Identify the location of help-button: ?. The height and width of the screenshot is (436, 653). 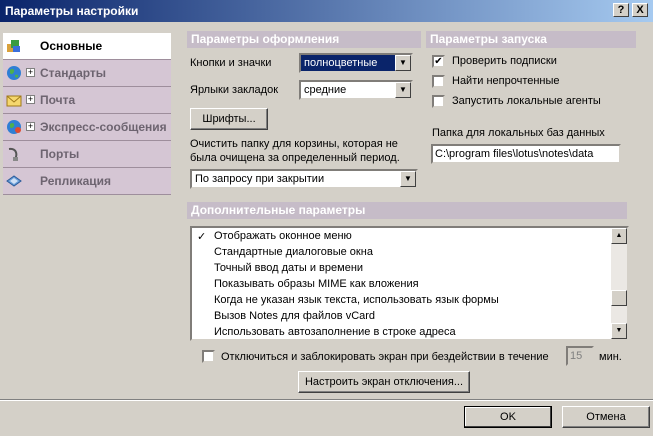
(621, 10).